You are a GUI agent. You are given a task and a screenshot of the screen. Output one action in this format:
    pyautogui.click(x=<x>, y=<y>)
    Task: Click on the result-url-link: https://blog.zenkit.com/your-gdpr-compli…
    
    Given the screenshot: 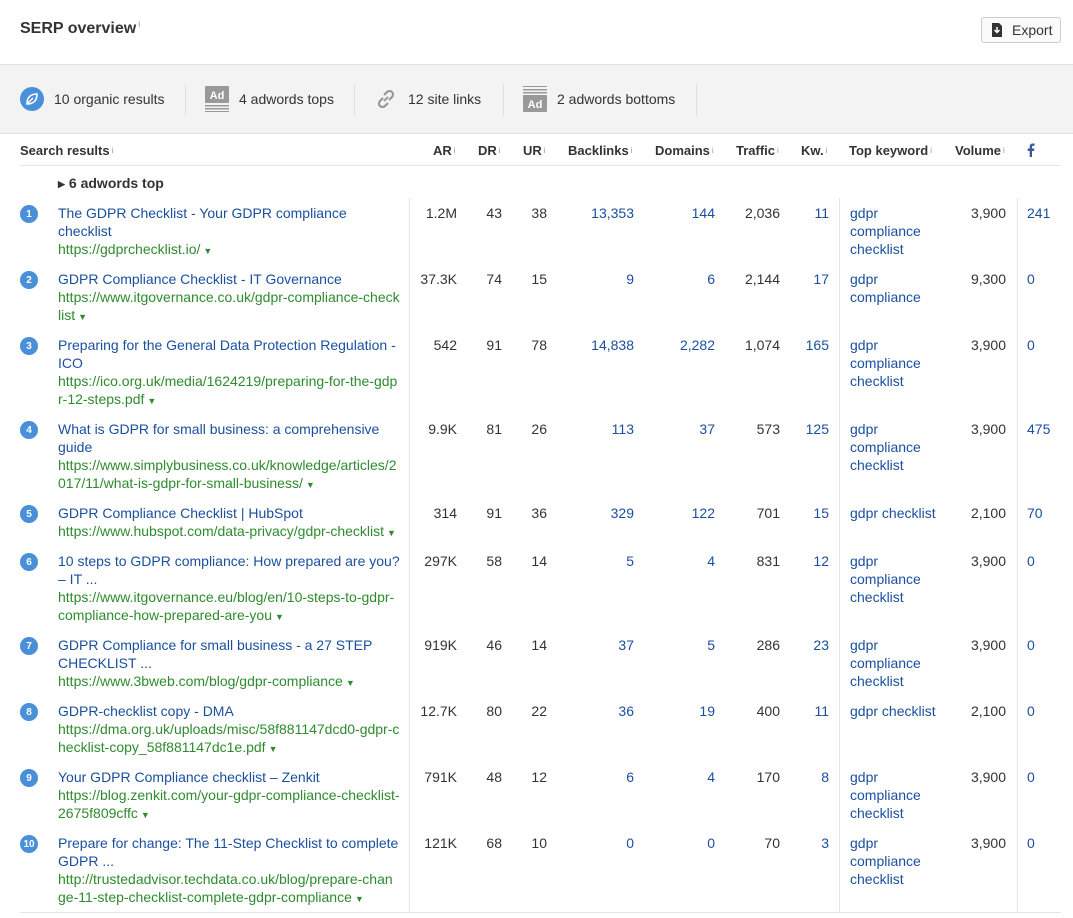 What is the action you would take?
    pyautogui.click(x=229, y=805)
    